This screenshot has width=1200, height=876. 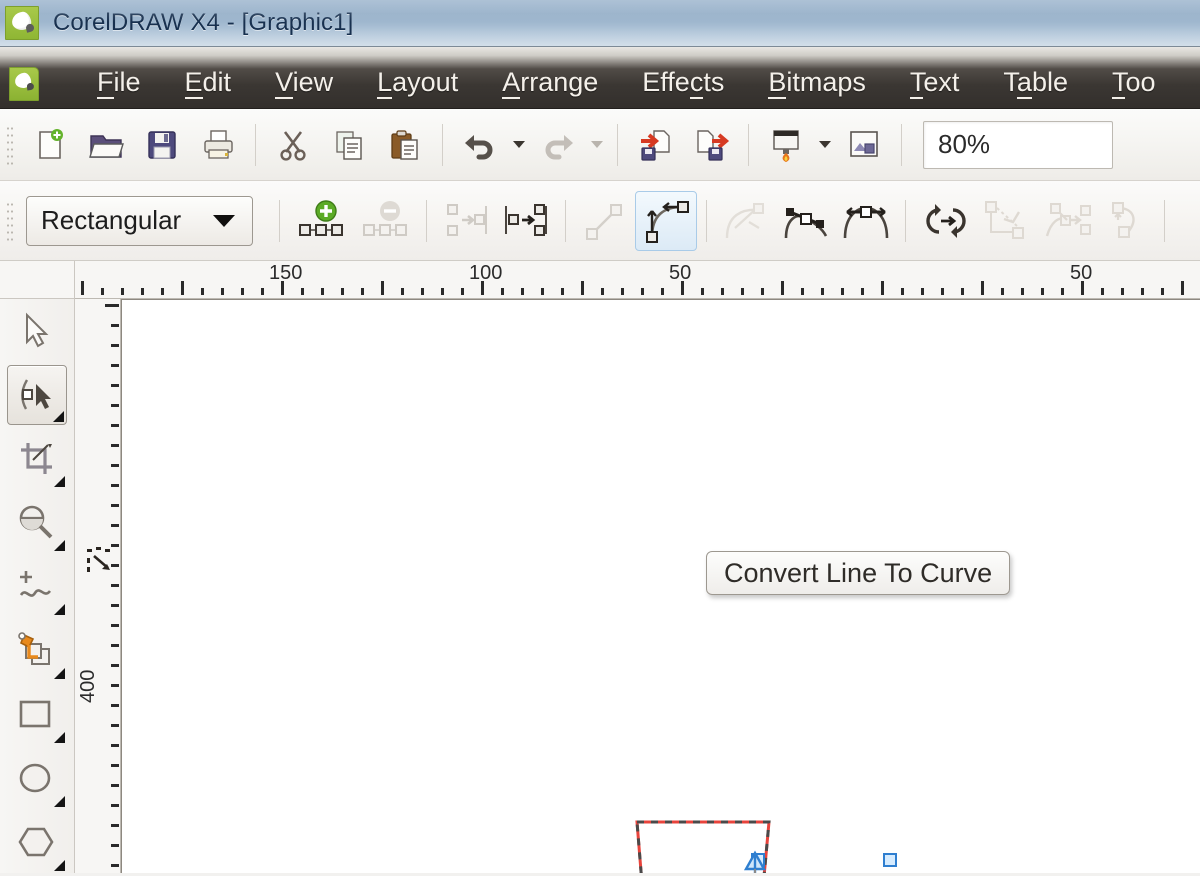 What do you see at coordinates (111, 220) in the screenshot?
I see `select-mode-value: Rectangular` at bounding box center [111, 220].